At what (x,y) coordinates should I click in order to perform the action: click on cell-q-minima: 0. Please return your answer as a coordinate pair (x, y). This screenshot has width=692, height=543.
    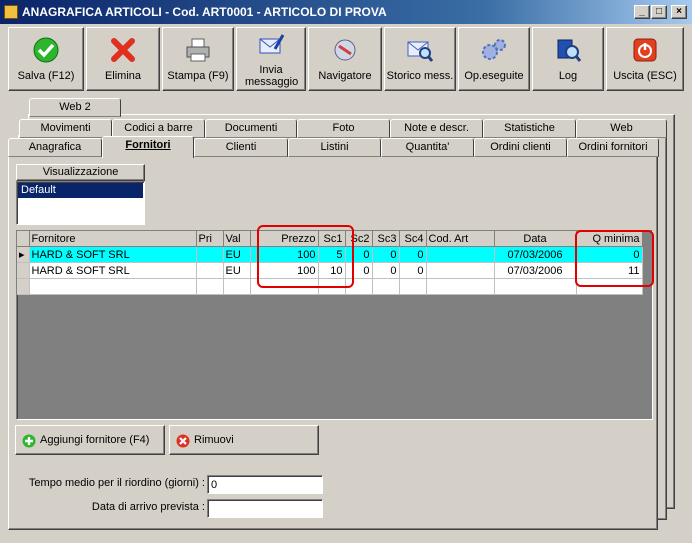
    Looking at the image, I should click on (609, 254).